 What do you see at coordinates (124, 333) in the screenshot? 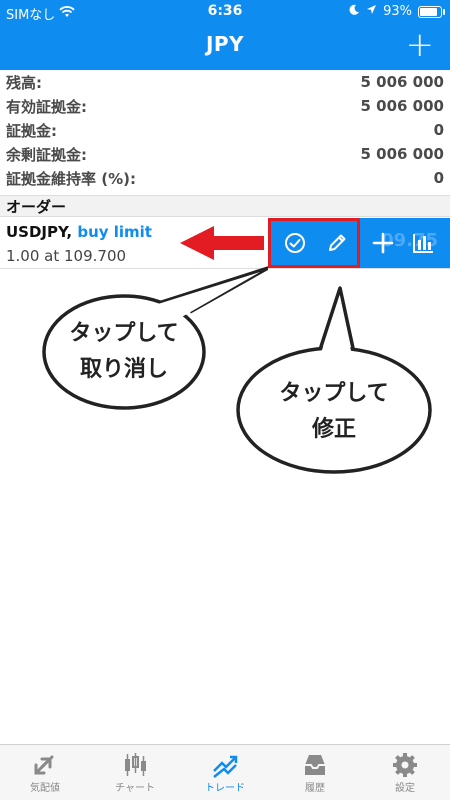
I see `cancel-hint-line1: タップして` at bounding box center [124, 333].